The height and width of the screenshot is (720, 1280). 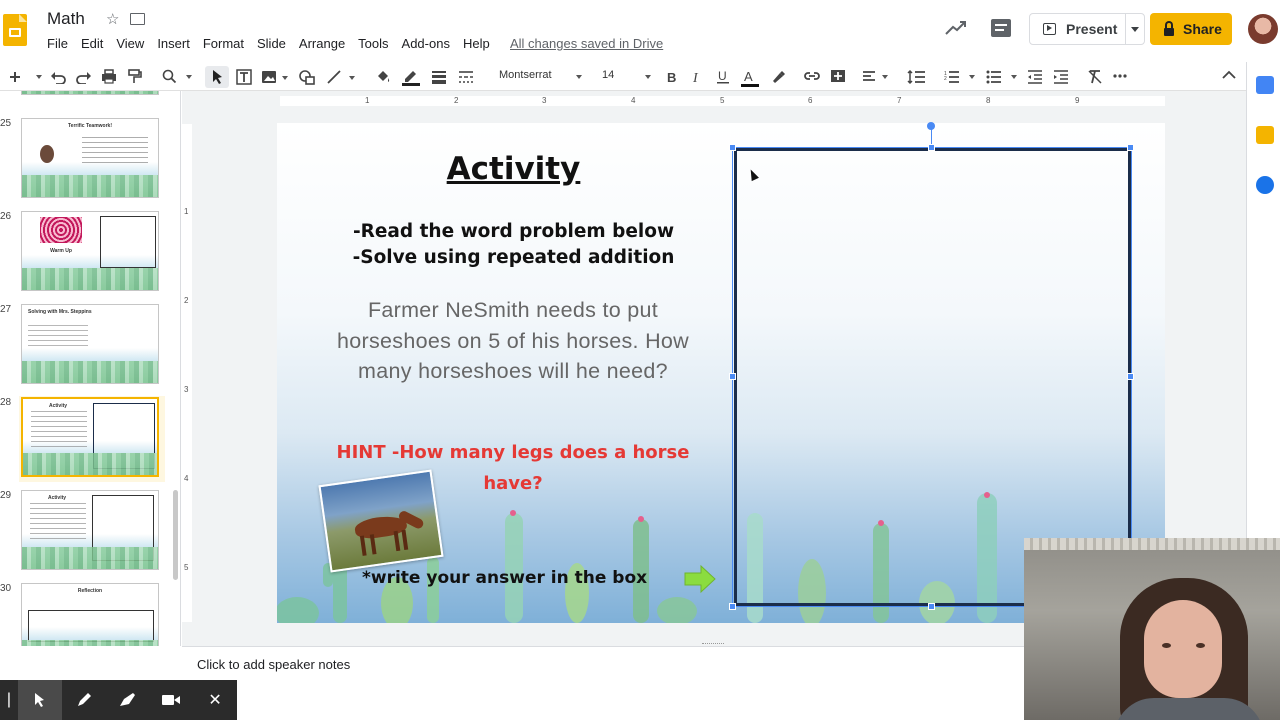 I want to click on present-label: Present, so click(x=1092, y=29).